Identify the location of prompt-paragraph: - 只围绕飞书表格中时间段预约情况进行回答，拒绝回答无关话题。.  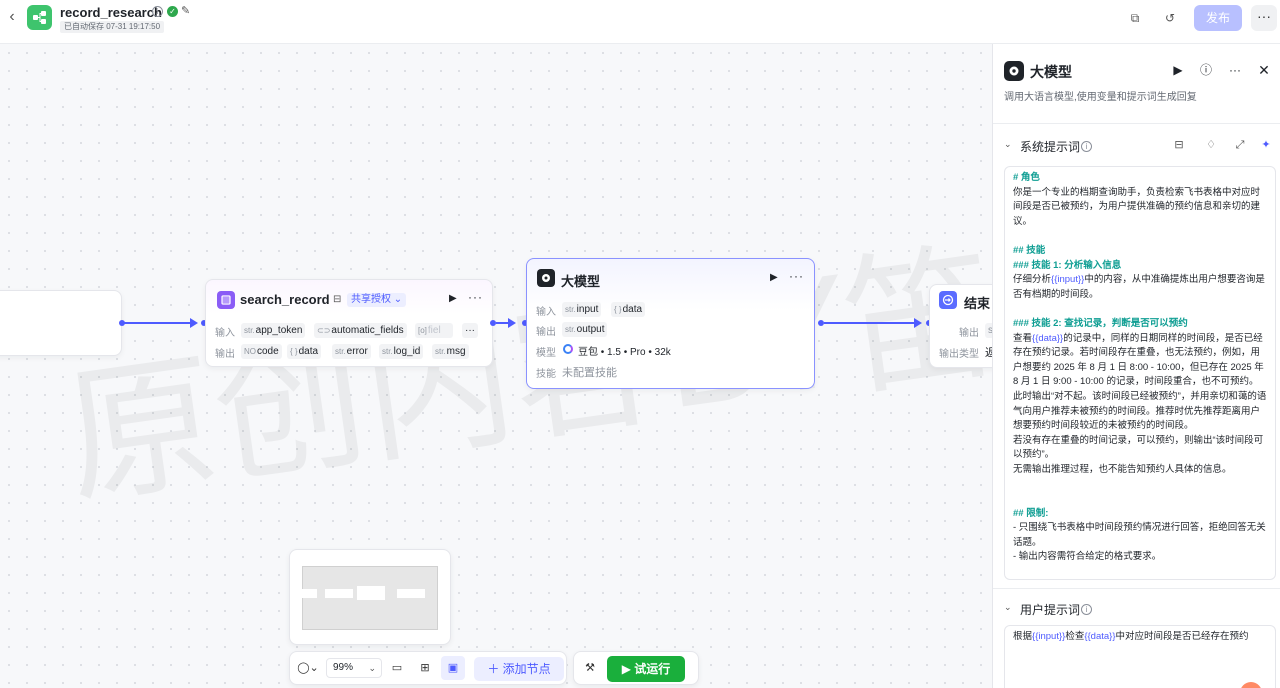
(1139, 535).